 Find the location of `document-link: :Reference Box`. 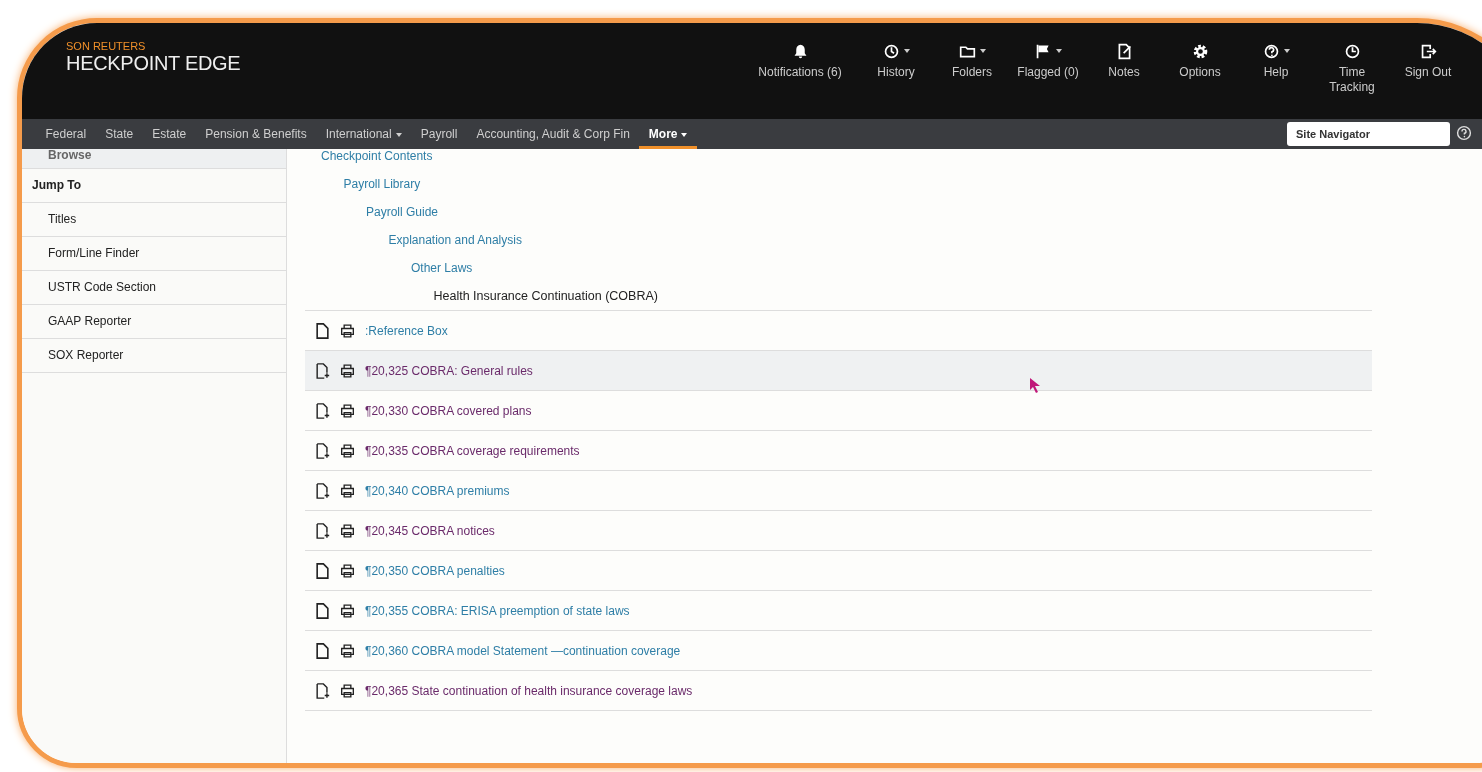

document-link: :Reference Box is located at coordinates (406, 330).